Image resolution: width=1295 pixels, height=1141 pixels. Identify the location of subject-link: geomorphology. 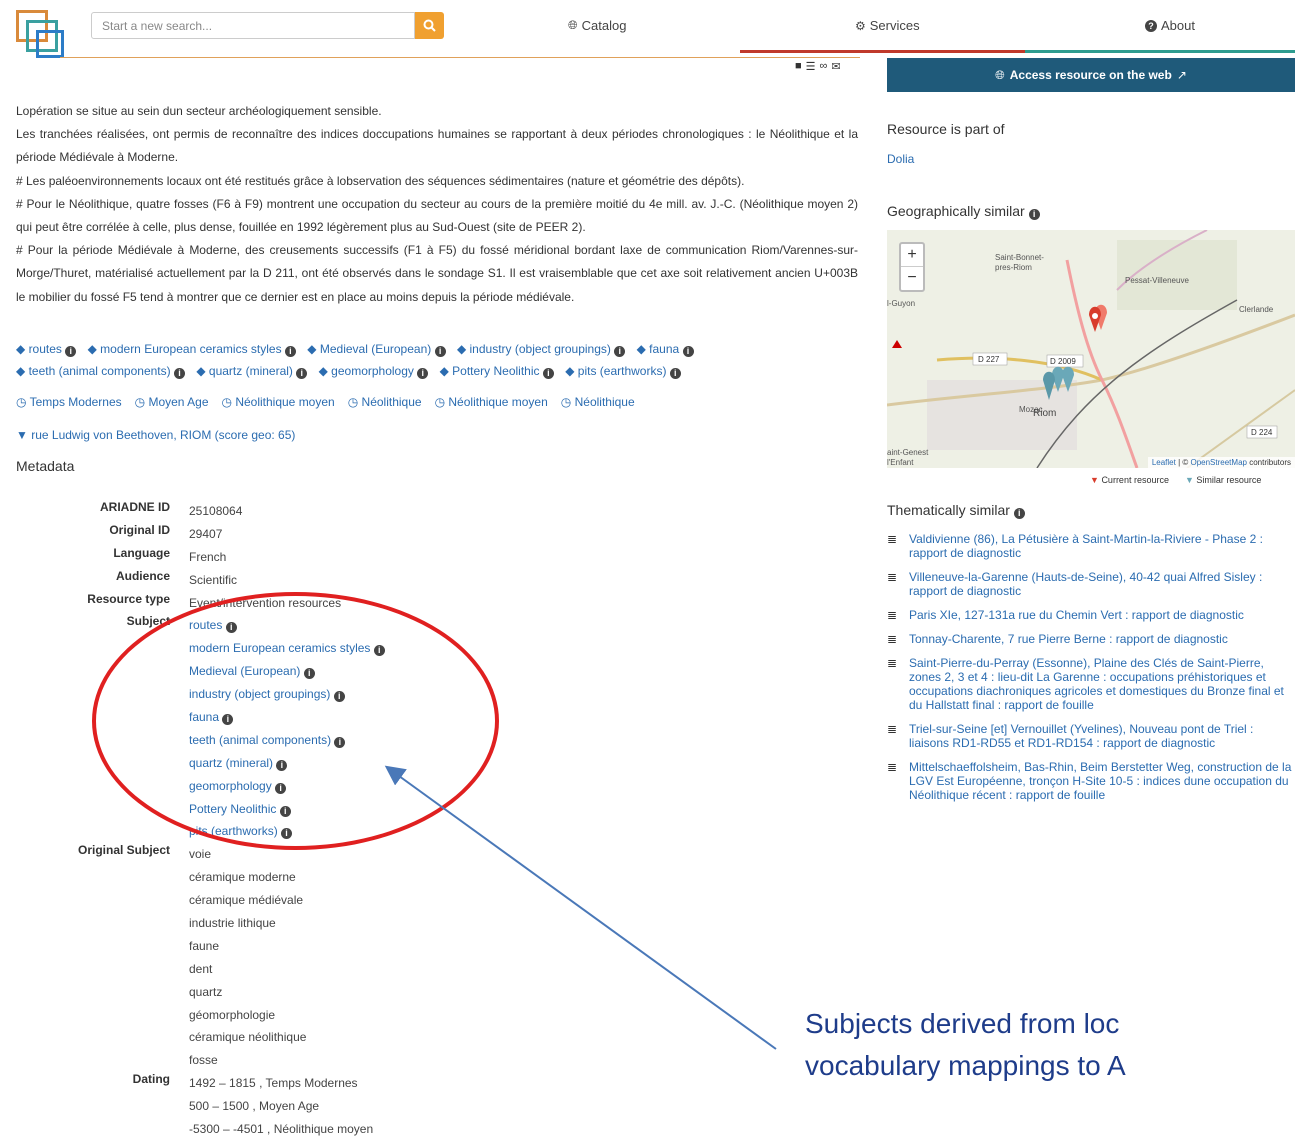
(230, 786).